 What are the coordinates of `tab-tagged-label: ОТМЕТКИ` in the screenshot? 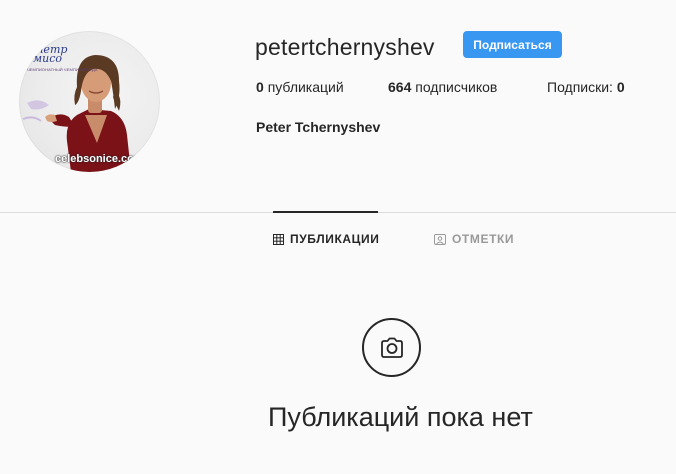 It's located at (483, 239).